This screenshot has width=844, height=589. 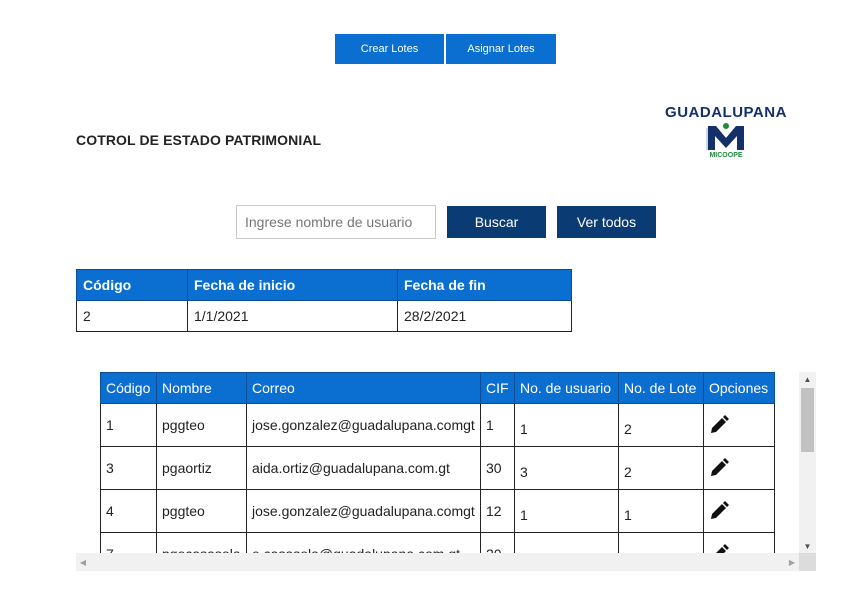 I want to click on period-header-row: Código Fecha de inicio Fecha de fin, so click(x=324, y=285).